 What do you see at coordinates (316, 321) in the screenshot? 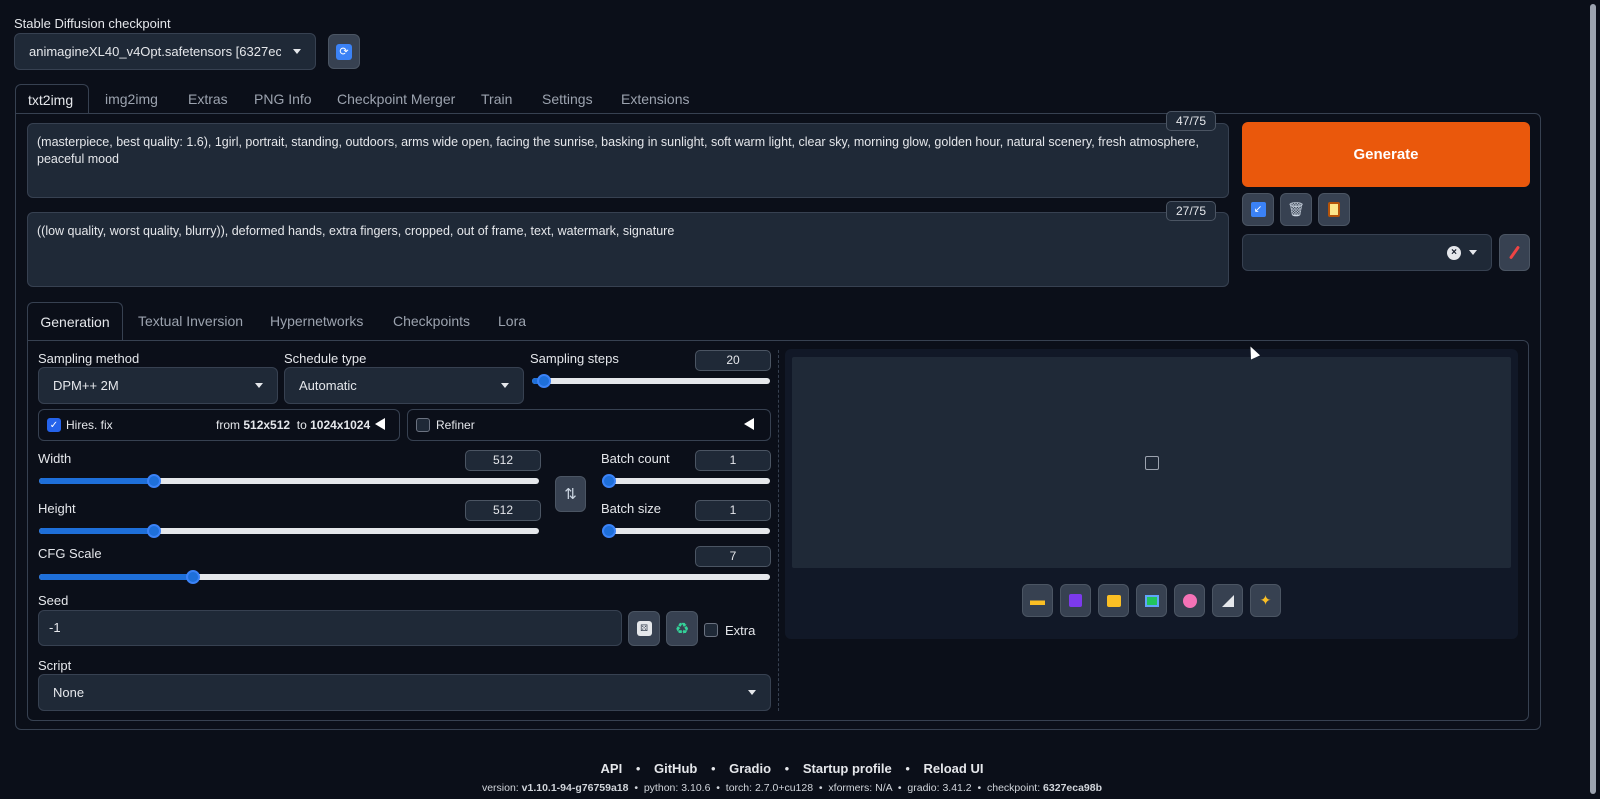
I see `tab-hypernetworks: Hypernetworks` at bounding box center [316, 321].